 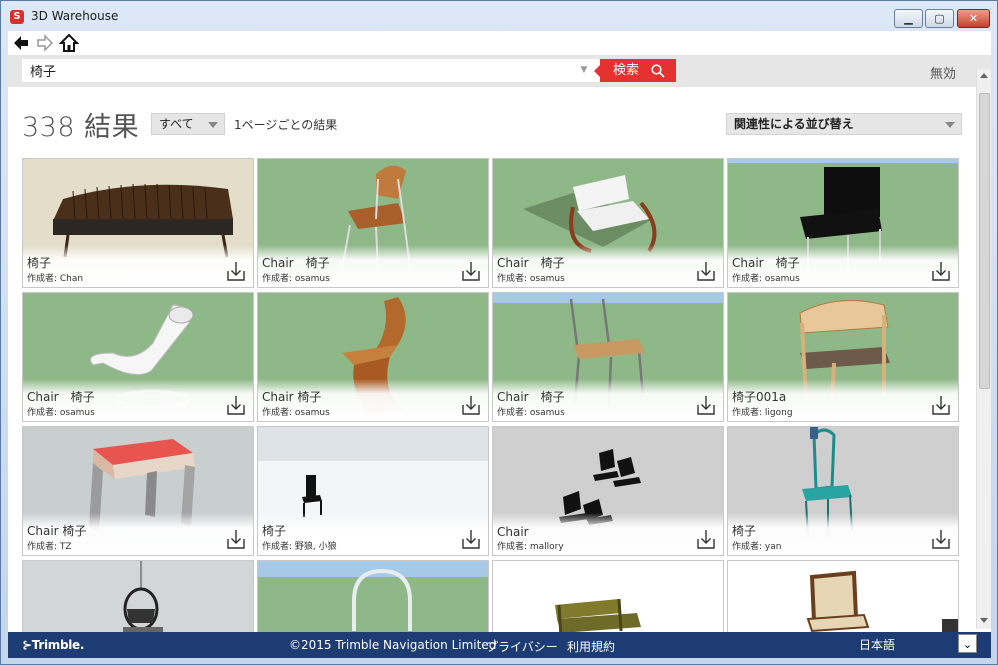 What do you see at coordinates (794, 124) in the screenshot?
I see `sort-select-value: 関連性による並び替え` at bounding box center [794, 124].